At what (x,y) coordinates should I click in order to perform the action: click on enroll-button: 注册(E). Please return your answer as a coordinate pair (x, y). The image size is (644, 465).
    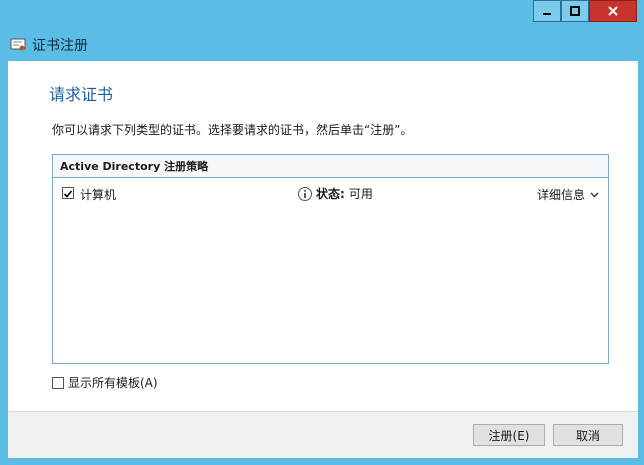
    Looking at the image, I should click on (509, 435).